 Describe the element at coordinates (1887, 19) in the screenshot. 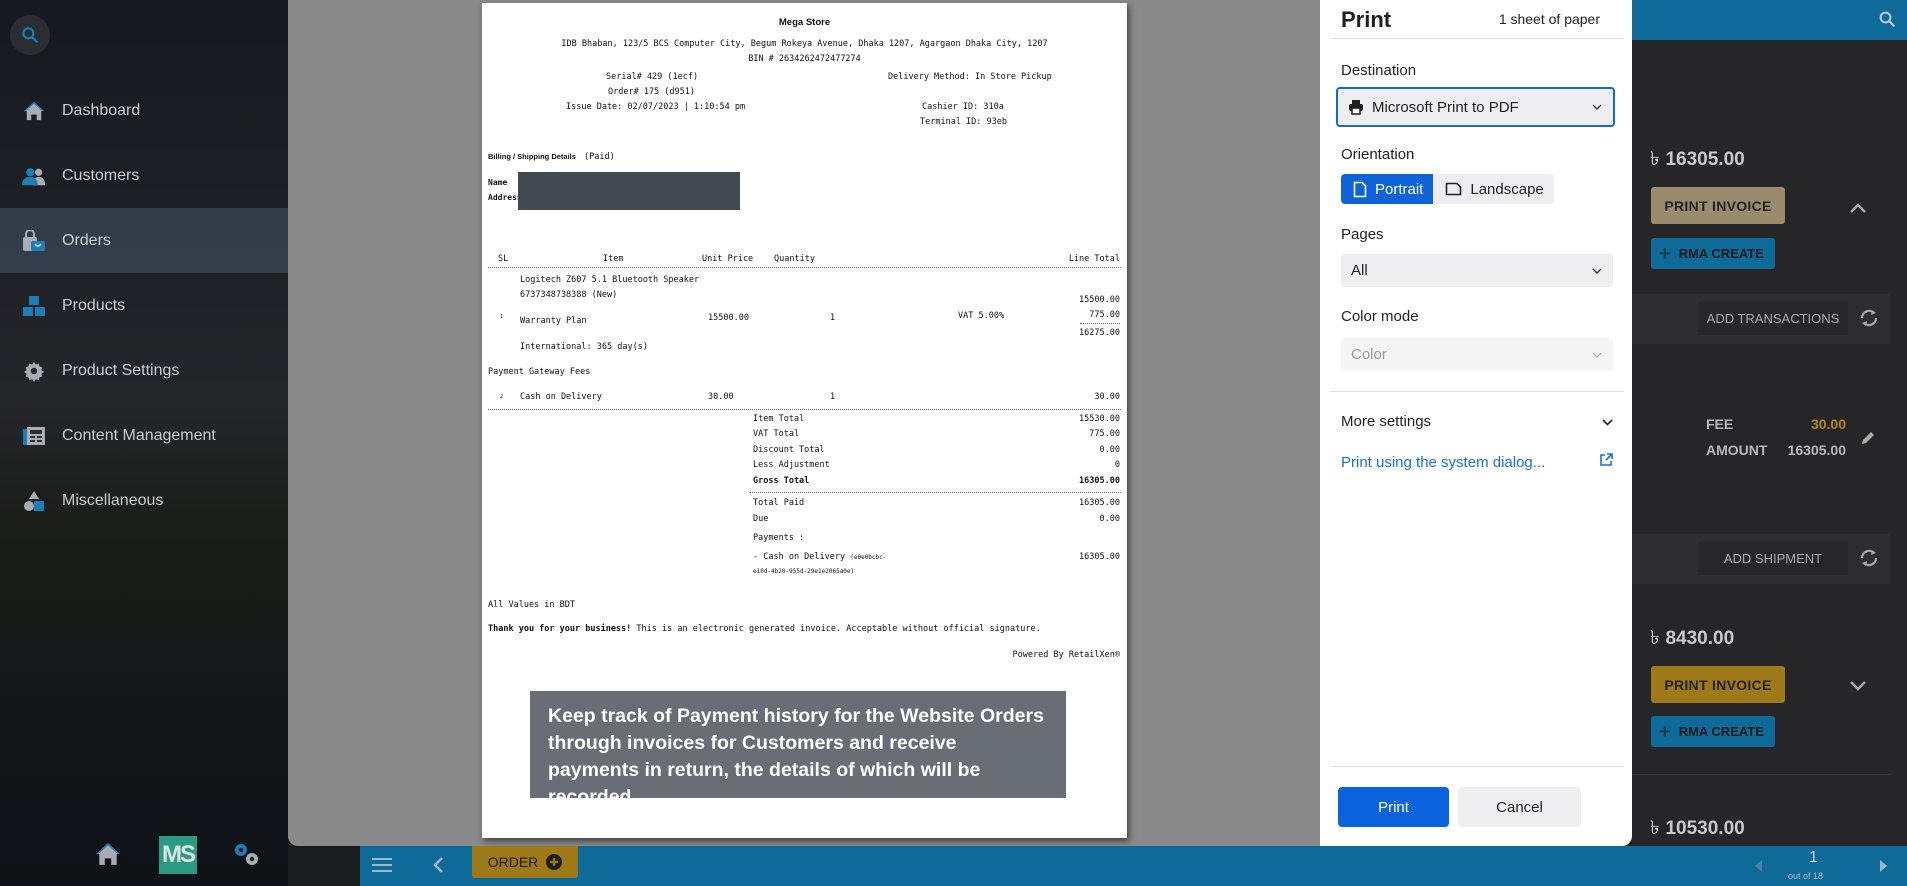

I see `search-icon` at that location.